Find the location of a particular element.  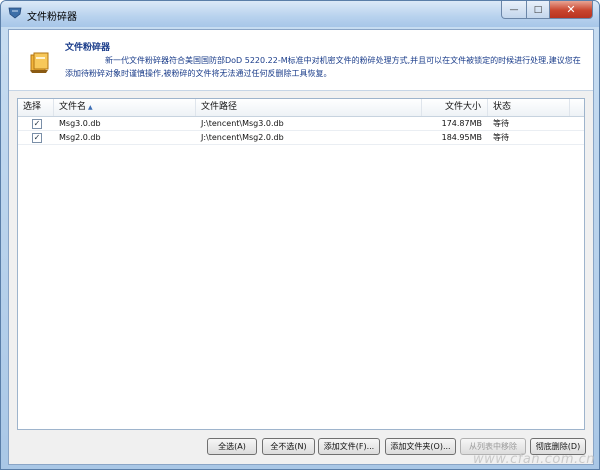

banner-title: 文件粉碎器 is located at coordinates (88, 48).